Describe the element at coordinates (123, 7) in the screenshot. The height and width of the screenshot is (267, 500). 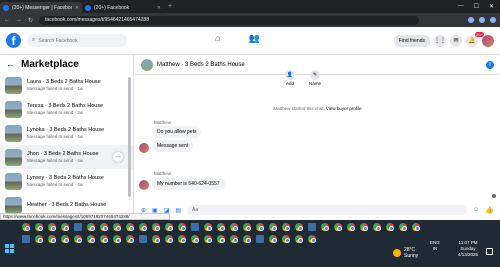
I see `browser-tab-facebook: (20+) Facebook ✕` at that location.